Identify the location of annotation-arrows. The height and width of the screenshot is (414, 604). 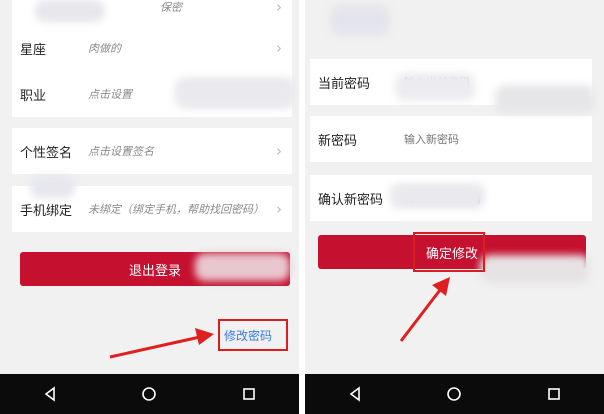
(279, 318).